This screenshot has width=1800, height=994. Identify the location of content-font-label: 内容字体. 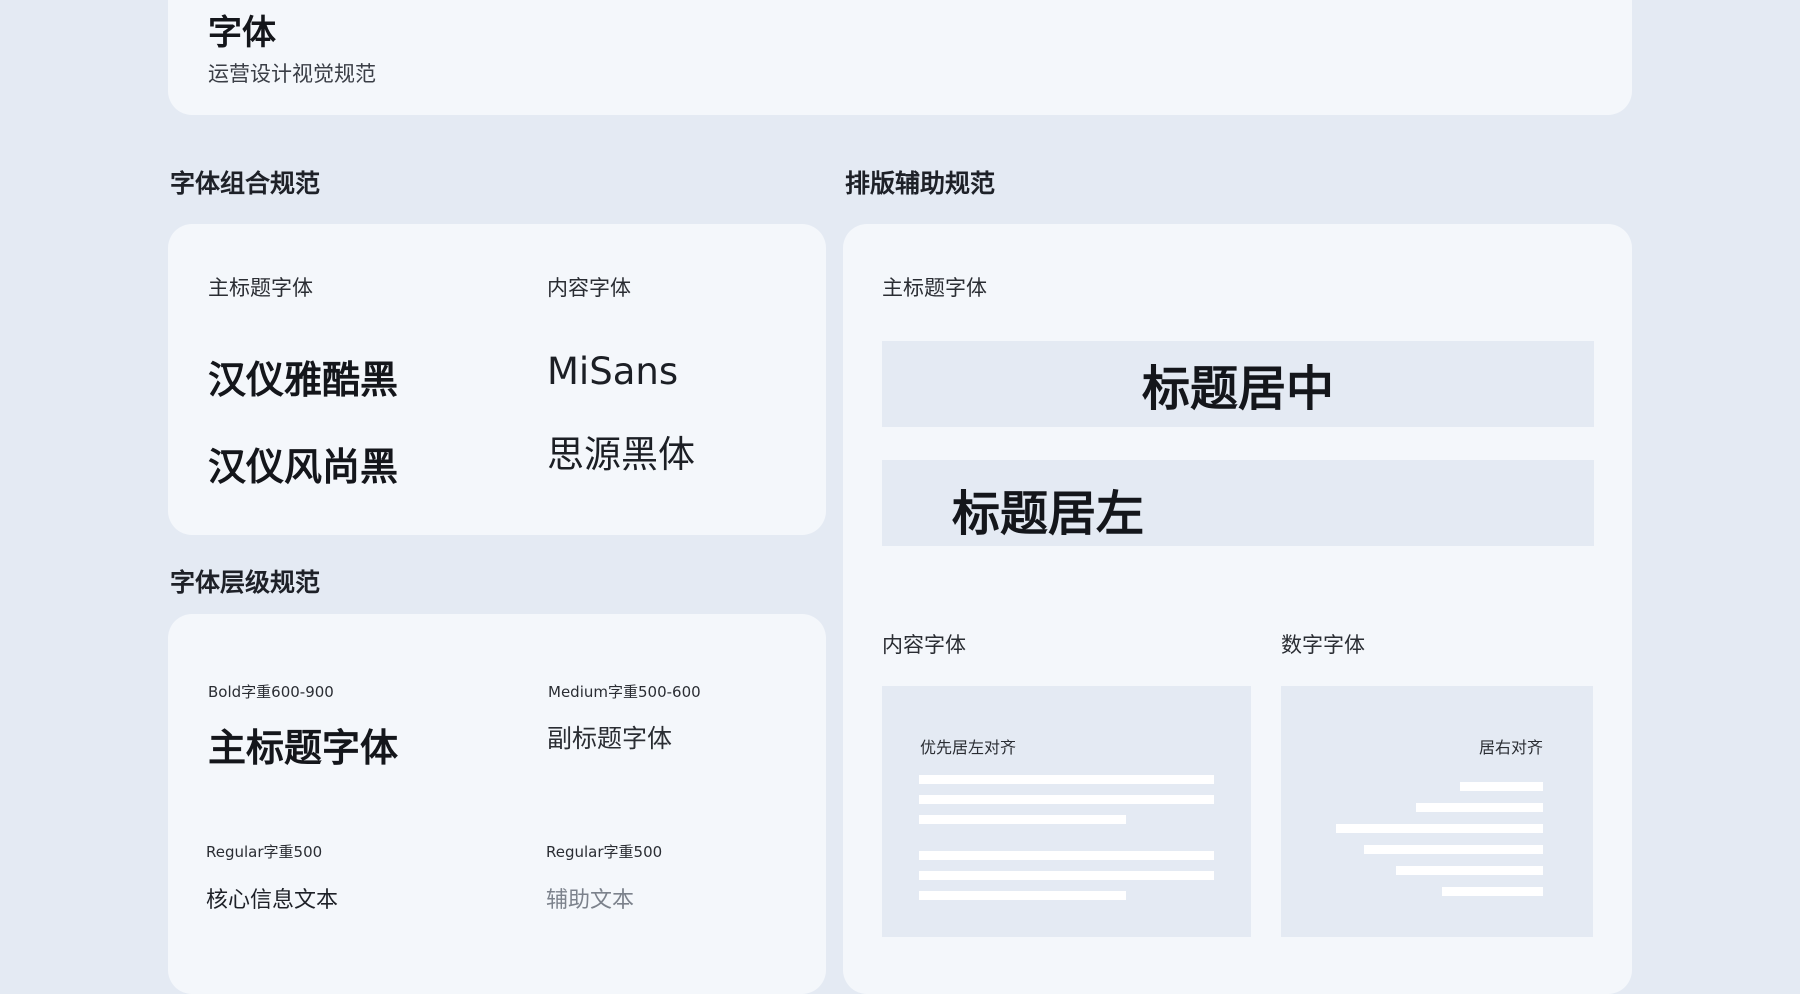
(589, 288).